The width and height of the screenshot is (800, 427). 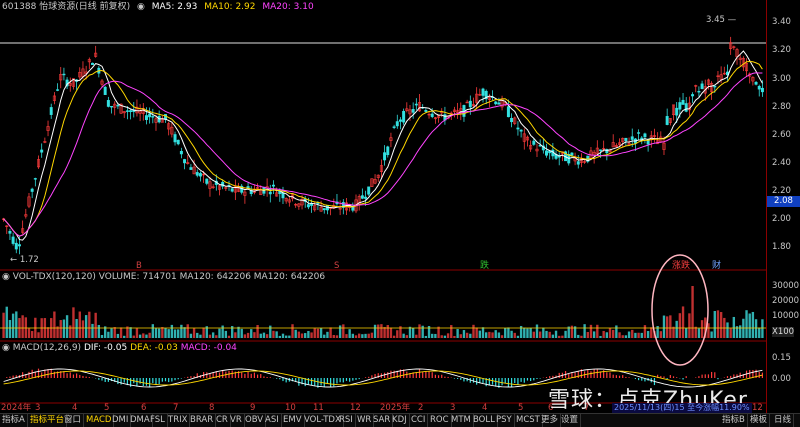 What do you see at coordinates (781, 22) in the screenshot?
I see `tick-3.40: 3.40` at bounding box center [781, 22].